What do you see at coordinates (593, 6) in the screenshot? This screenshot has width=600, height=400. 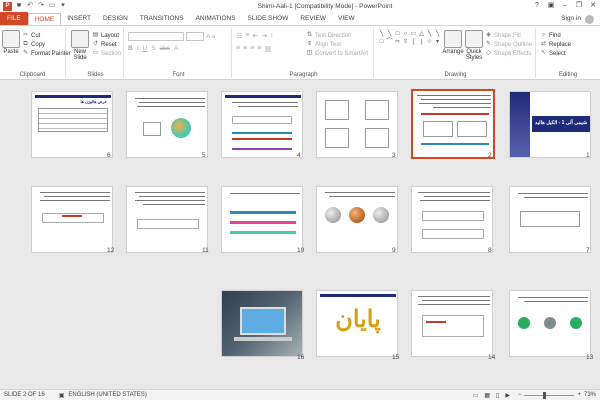 I see `close-button: ✕` at bounding box center [593, 6].